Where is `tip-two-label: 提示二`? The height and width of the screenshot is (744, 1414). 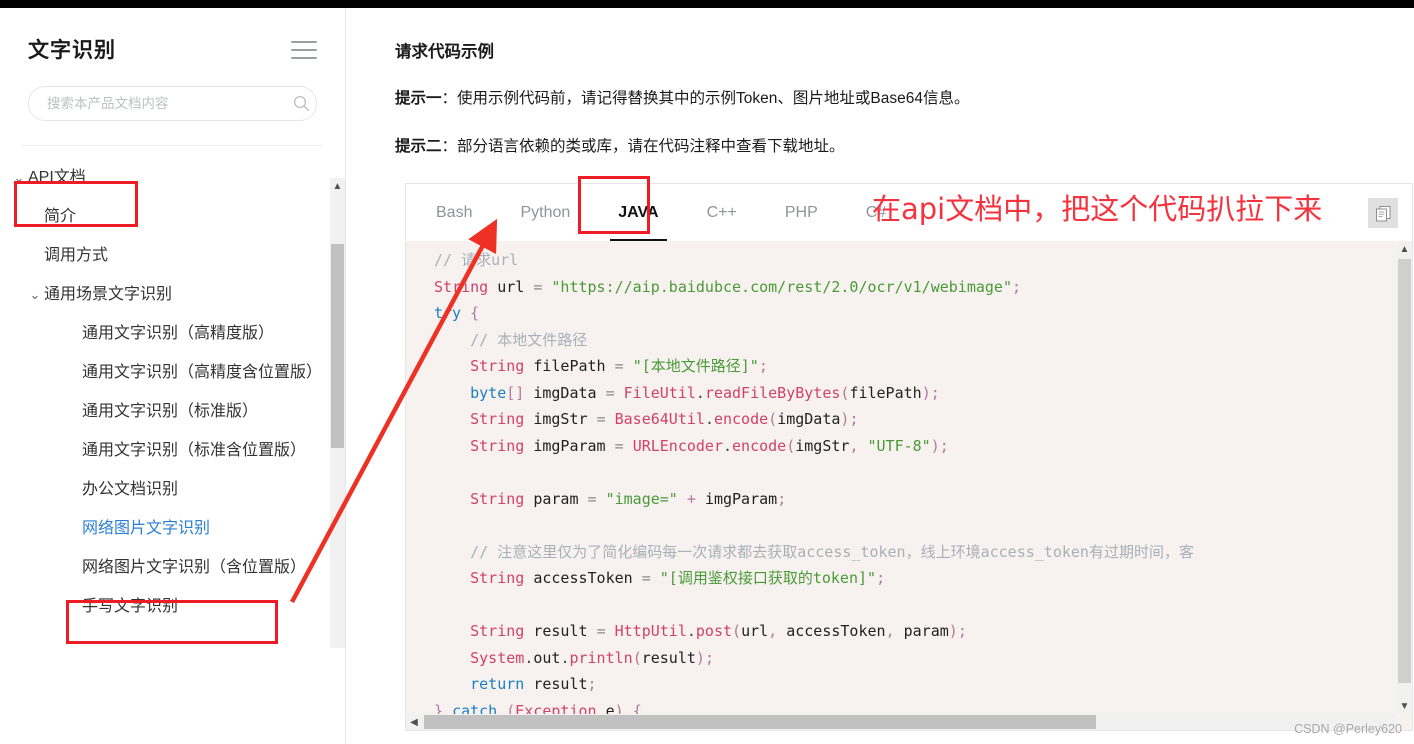 tip-two-label: 提示二 is located at coordinates (418, 146).